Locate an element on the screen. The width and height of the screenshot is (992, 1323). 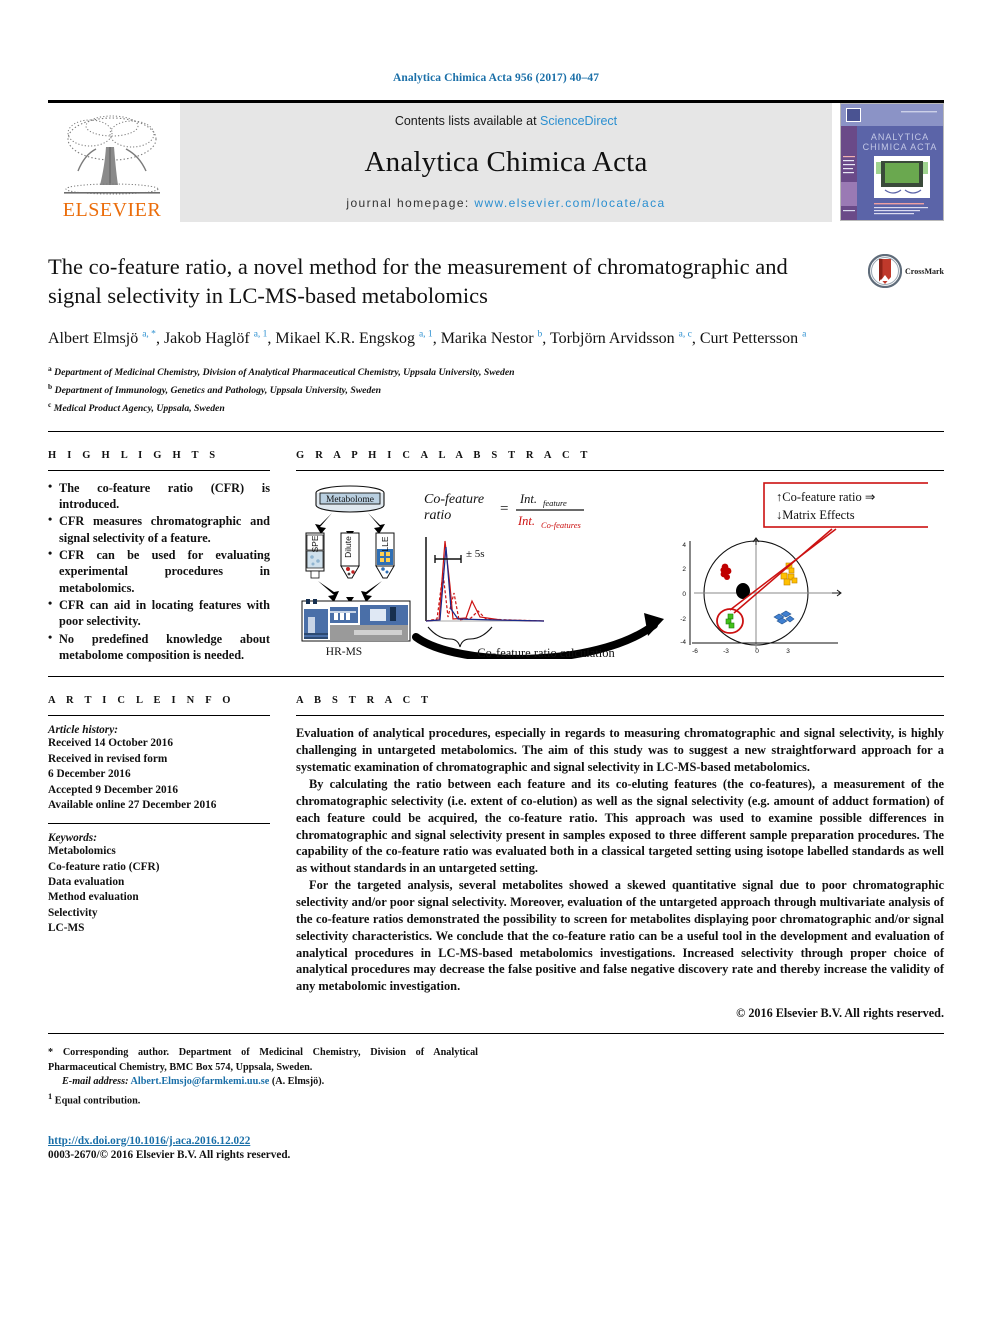
chromatogram-plot: ± 5s is located at coordinates (485, 591).